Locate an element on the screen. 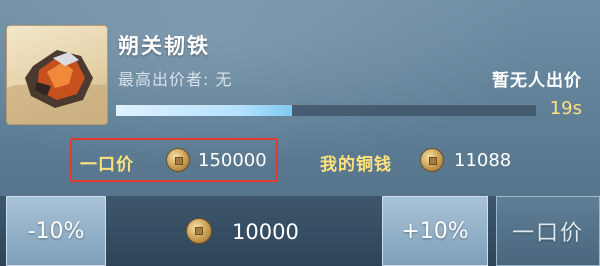 This screenshot has height=266, width=600. my-coins-label: 我的铜钱 is located at coordinates (356, 165).